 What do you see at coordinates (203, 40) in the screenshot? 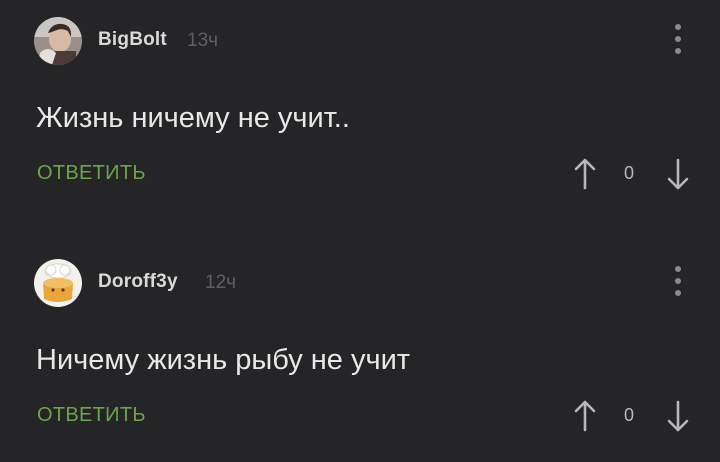
I see `timestamp: 13ч` at bounding box center [203, 40].